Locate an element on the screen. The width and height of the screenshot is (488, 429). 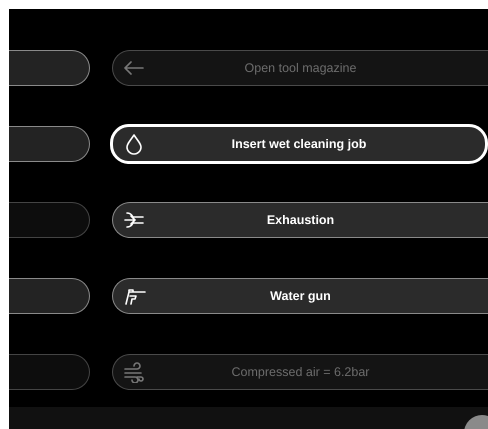
action-button: Compressed air = 6.2bar is located at coordinates (300, 372).